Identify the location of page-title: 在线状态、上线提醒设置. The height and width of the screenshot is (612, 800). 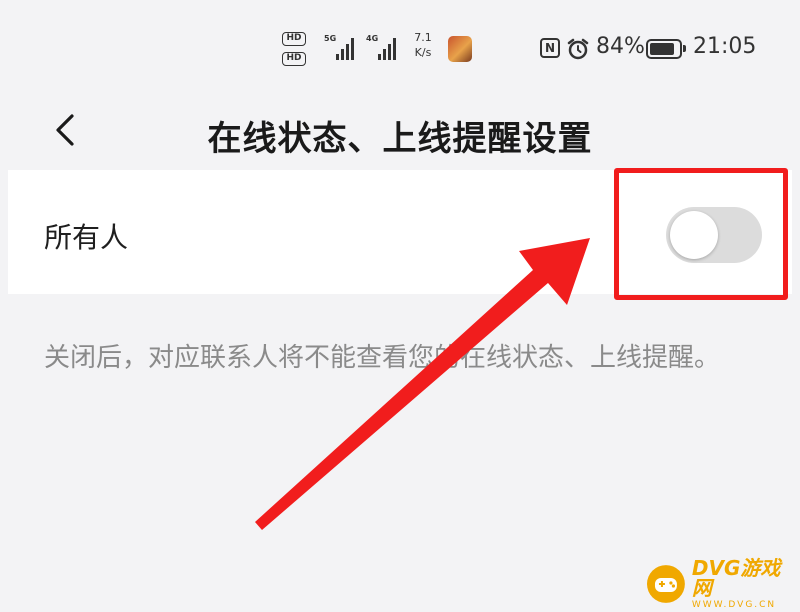
(400, 139).